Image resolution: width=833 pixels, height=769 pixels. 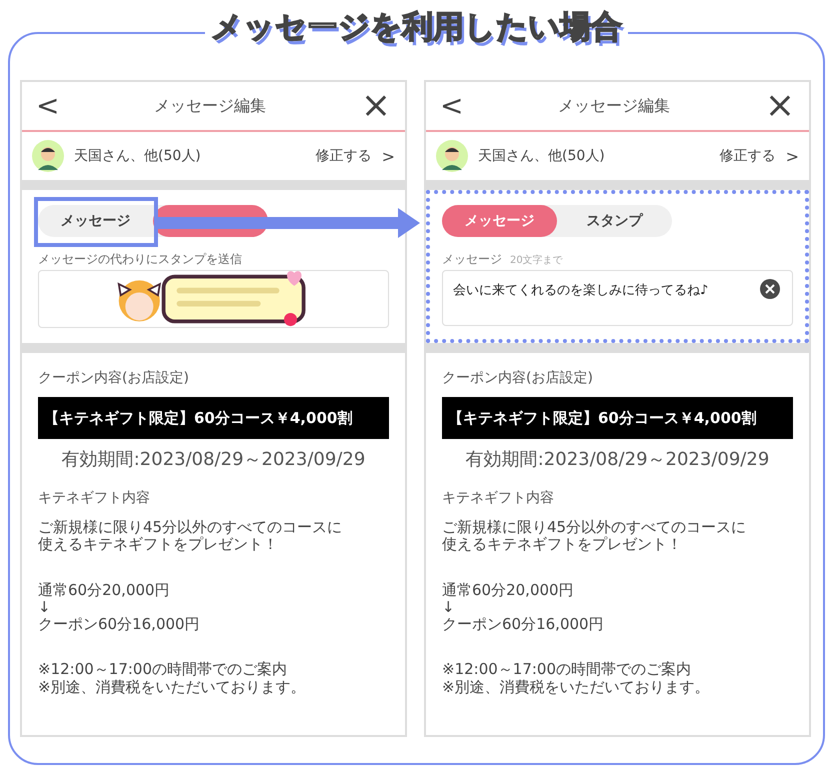 I want to click on clear-icon, so click(x=770, y=289).